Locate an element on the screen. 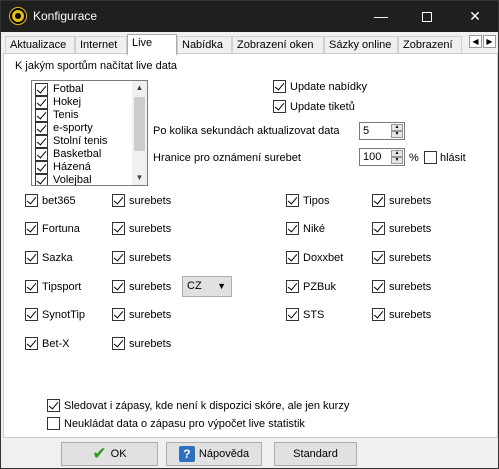 Image resolution: width=499 pixels, height=469 pixels. surebet-threshold-value: 100 is located at coordinates (372, 157).